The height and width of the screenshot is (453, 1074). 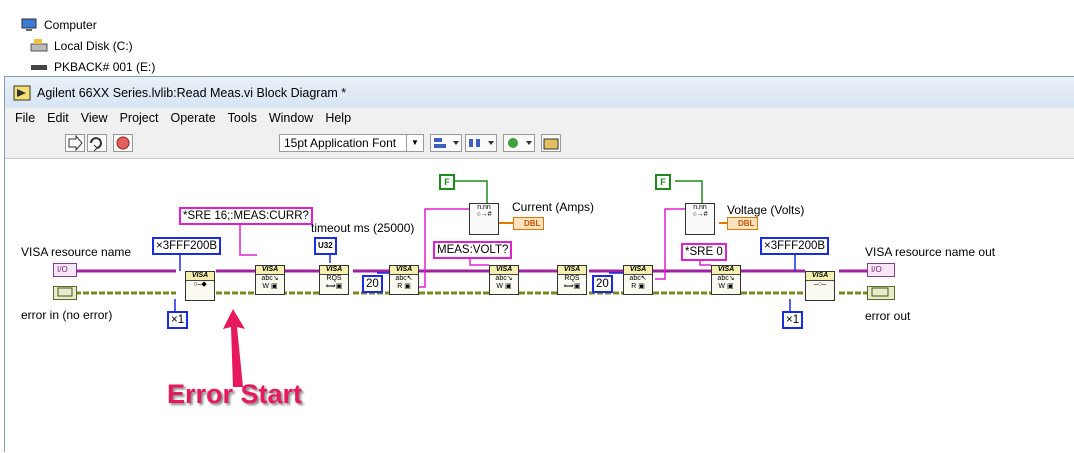 I want to click on sre0-string-constant: *SRE 0, so click(x=704, y=252).